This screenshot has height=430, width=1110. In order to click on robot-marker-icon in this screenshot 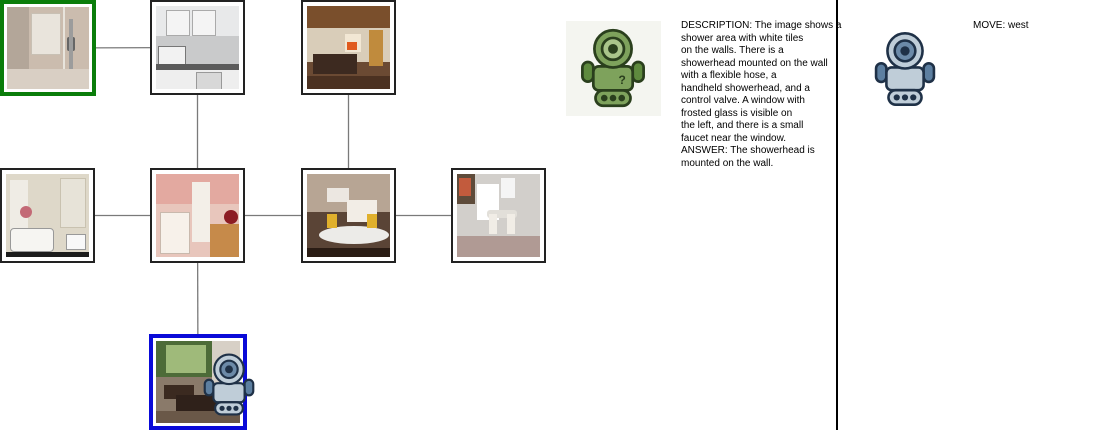, I will do `click(229, 384)`.